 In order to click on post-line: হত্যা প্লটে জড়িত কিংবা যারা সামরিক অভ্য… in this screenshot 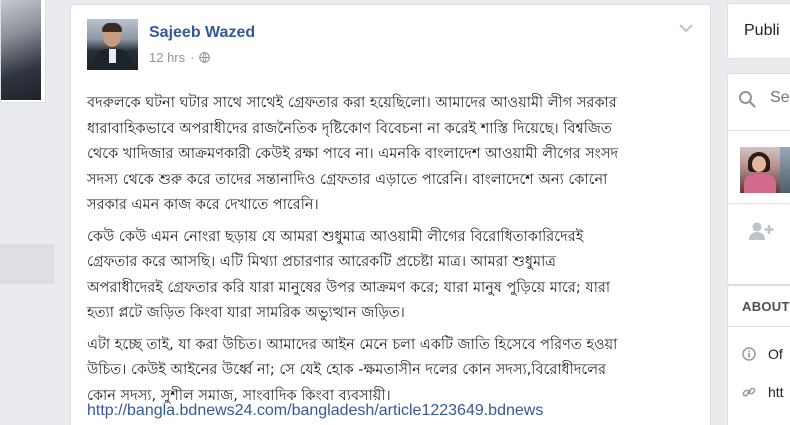, I will do `click(246, 313)`.